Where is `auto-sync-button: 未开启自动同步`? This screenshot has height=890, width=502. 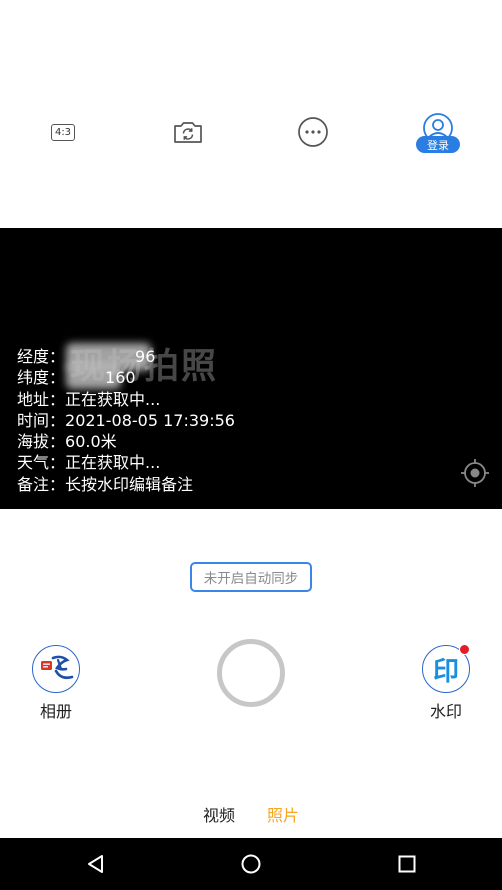 auto-sync-button: 未开启自动同步 is located at coordinates (251, 577).